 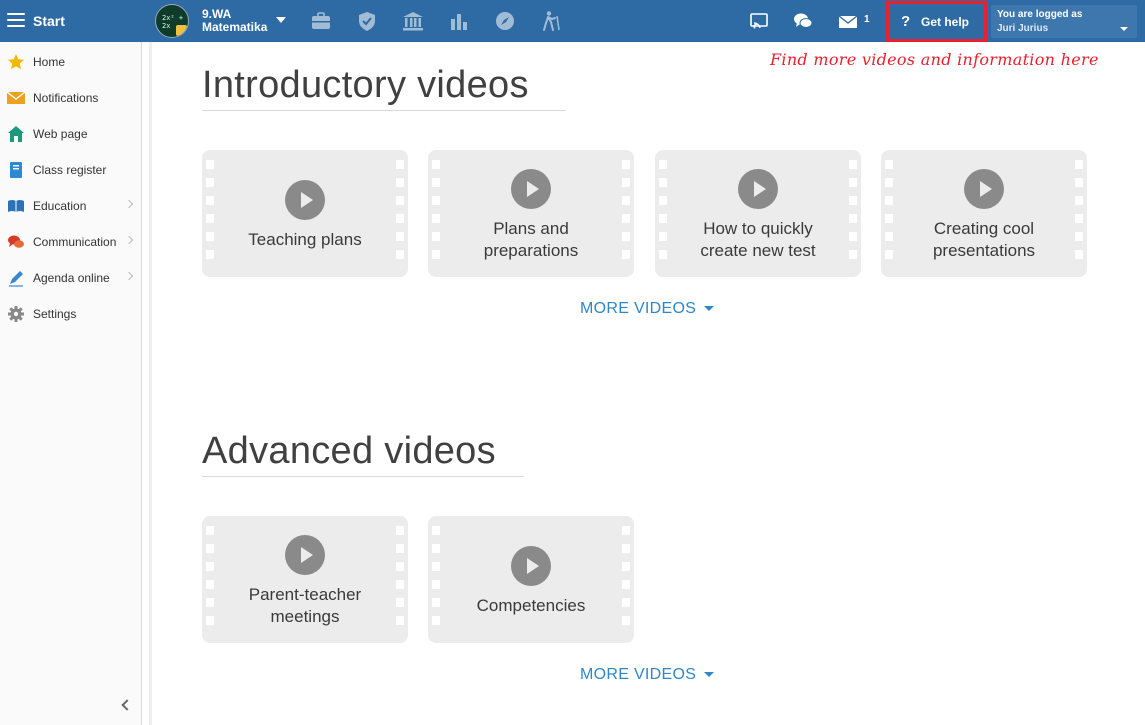 I want to click on sidebar-item-education: Education, so click(x=70, y=205).